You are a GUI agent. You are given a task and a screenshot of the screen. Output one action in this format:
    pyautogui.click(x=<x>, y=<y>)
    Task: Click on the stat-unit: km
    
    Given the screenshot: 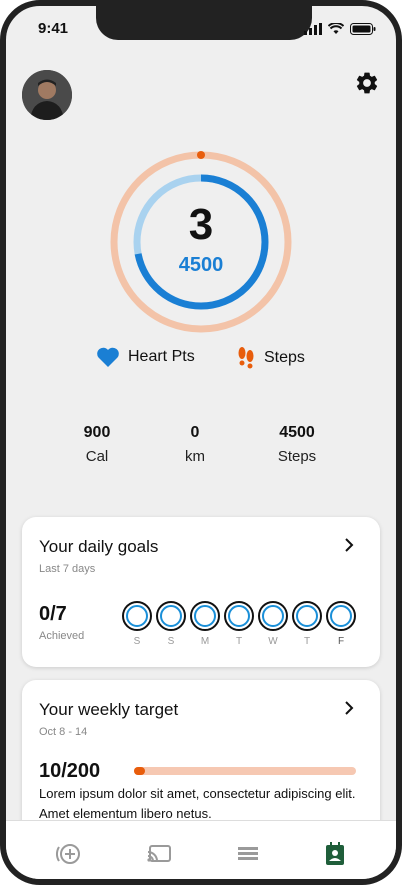 What is the action you would take?
    pyautogui.click(x=195, y=456)
    